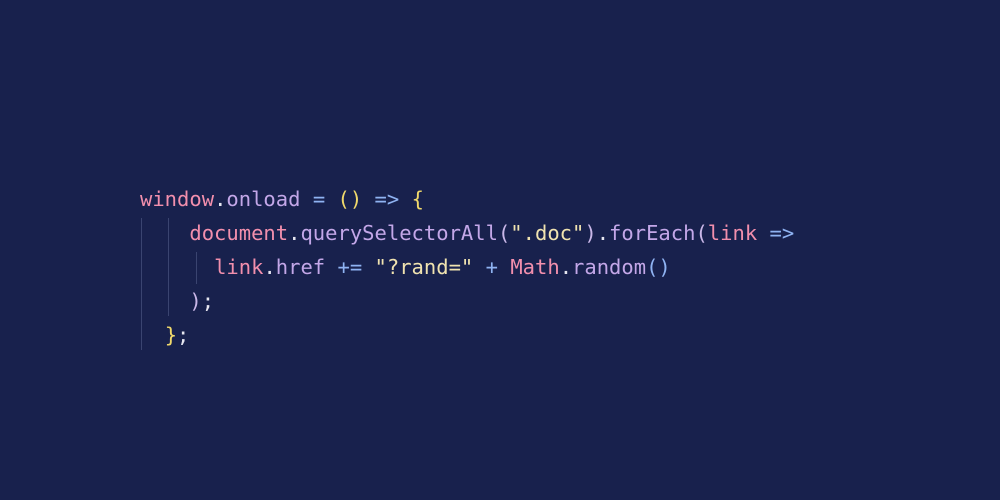 This screenshot has height=500, width=1000. What do you see at coordinates (417, 199) in the screenshot?
I see `code-token: {` at bounding box center [417, 199].